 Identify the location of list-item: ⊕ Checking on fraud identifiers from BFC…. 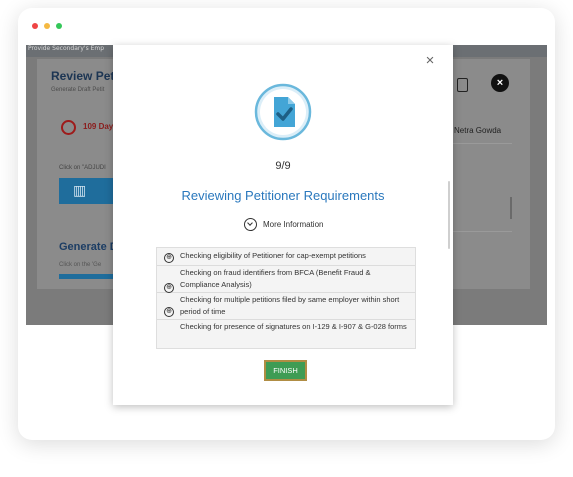
(286, 279).